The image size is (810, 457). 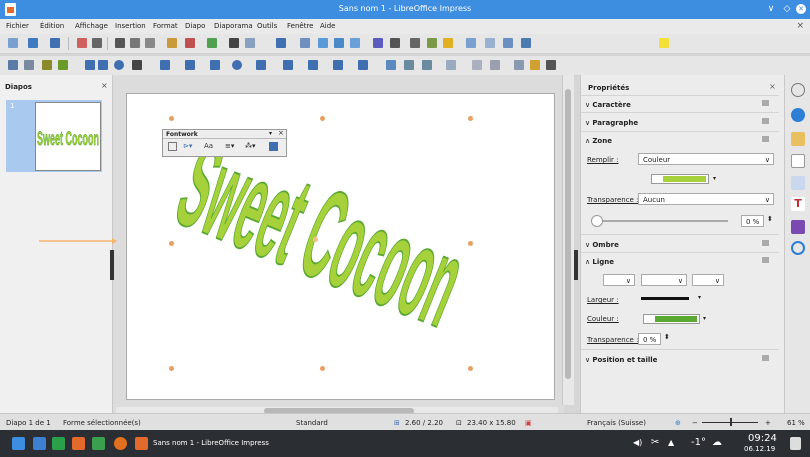 I want to click on slide-layout-icon, so click(x=490, y=43).